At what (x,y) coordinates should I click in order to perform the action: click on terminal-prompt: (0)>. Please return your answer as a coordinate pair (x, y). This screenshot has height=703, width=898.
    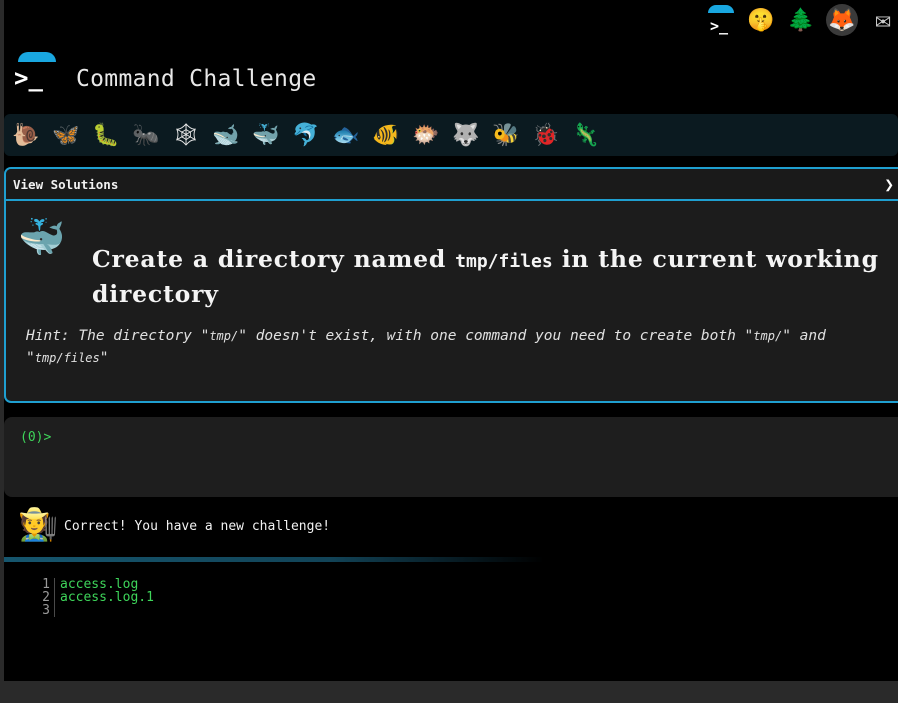
    Looking at the image, I should click on (36, 437).